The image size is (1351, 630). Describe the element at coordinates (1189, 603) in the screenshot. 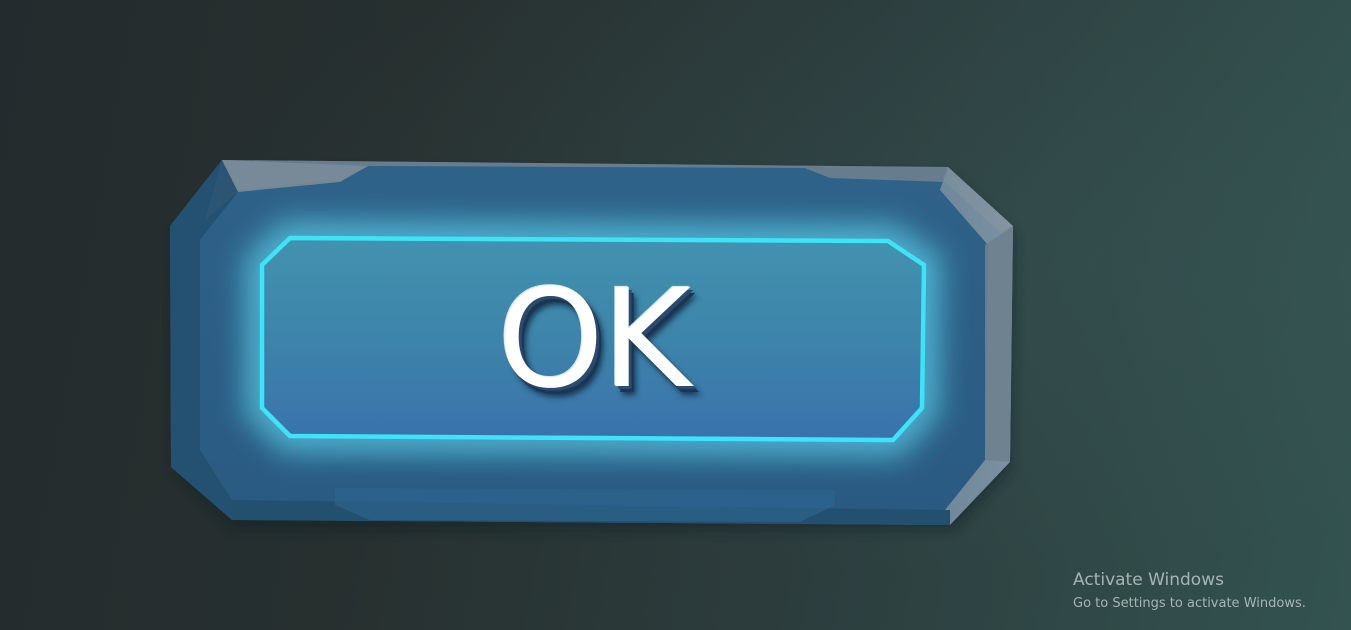

I see `watermark-subtitle: Go to Settings to activate Windows.` at that location.